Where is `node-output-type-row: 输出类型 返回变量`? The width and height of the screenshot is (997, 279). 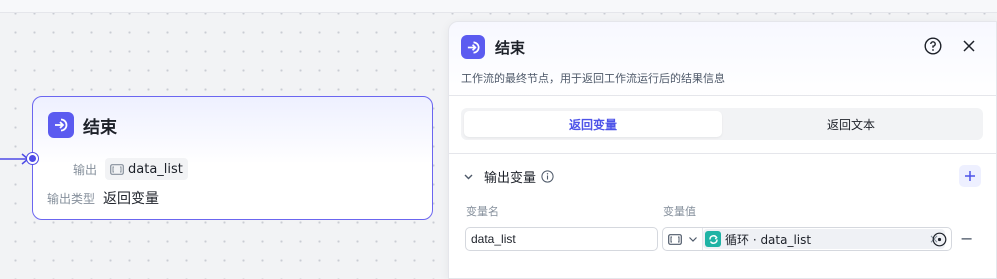
node-output-type-row: 输出类型 返回变量 is located at coordinates (103, 198).